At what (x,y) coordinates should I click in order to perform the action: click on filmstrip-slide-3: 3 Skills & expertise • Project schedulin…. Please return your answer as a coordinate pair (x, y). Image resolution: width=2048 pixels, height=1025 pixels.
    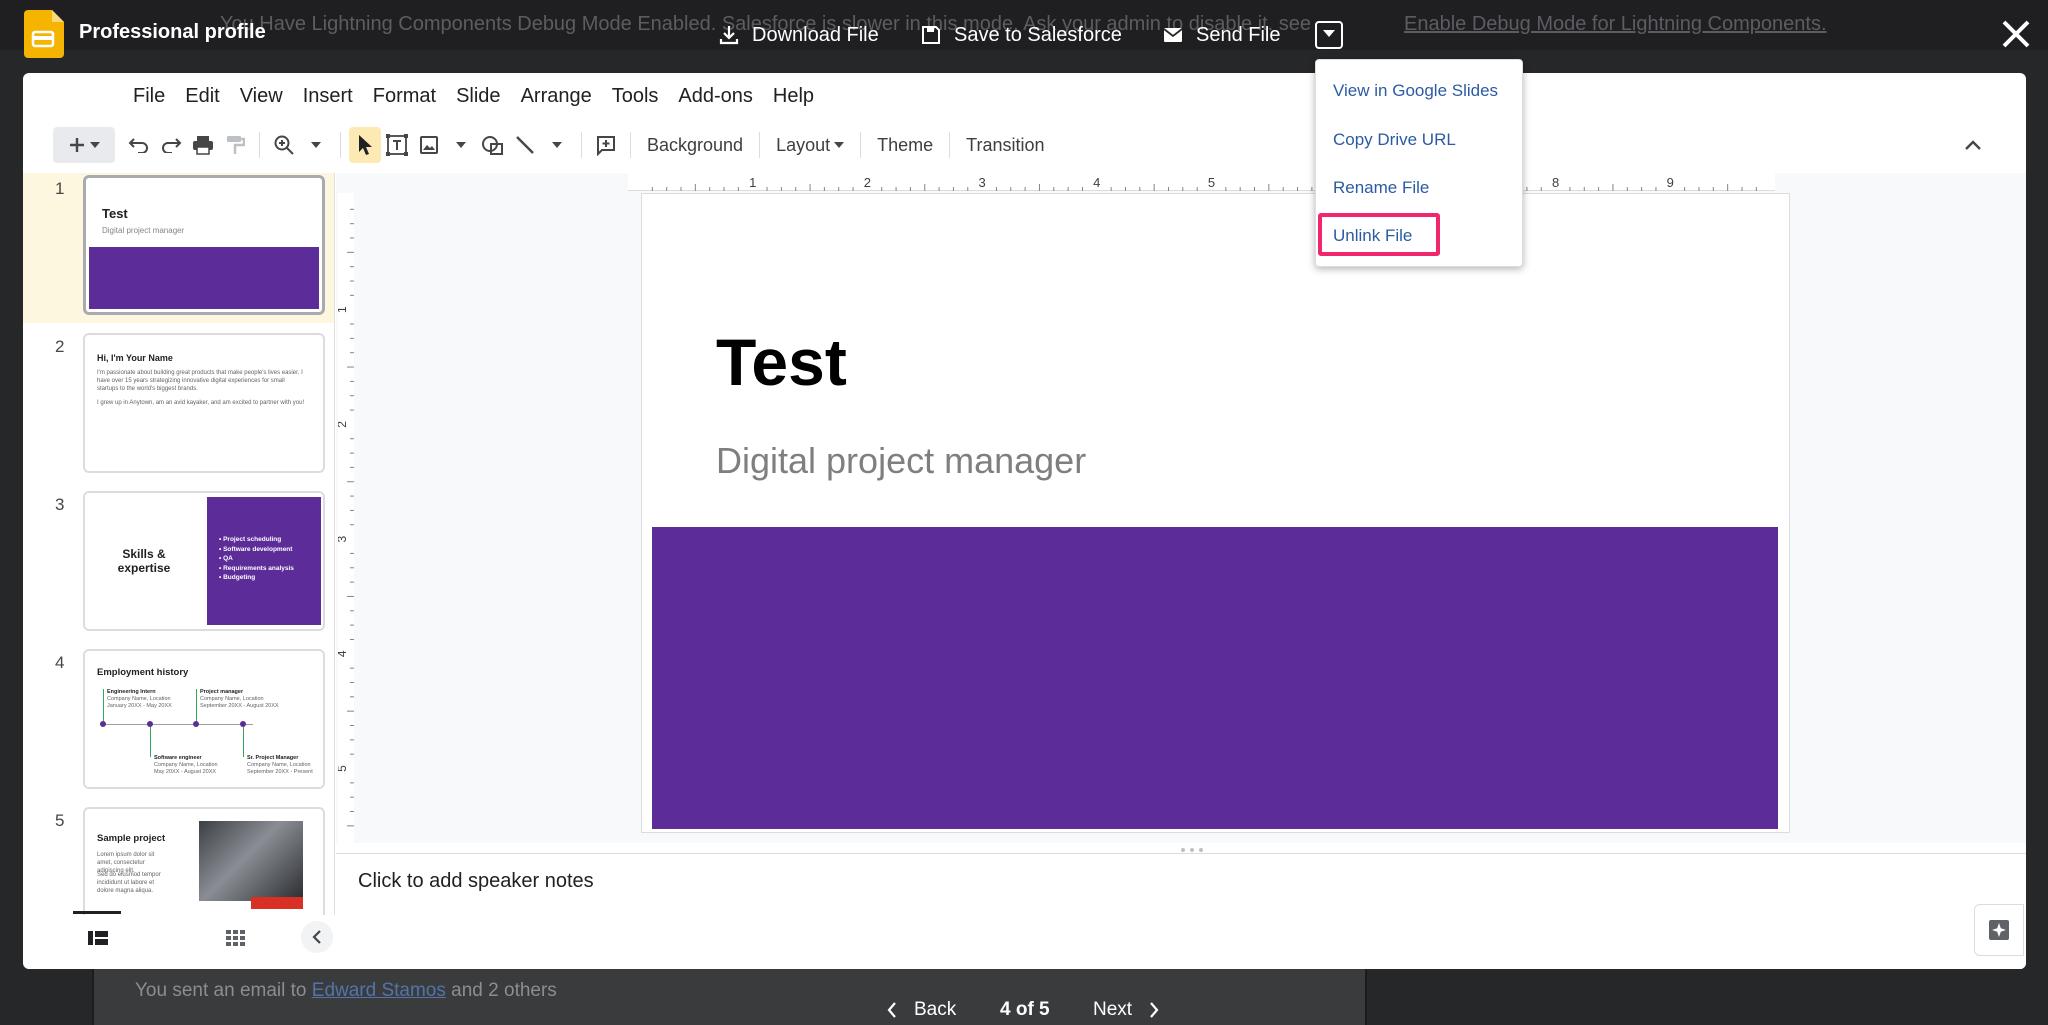
    Looking at the image, I should click on (178, 564).